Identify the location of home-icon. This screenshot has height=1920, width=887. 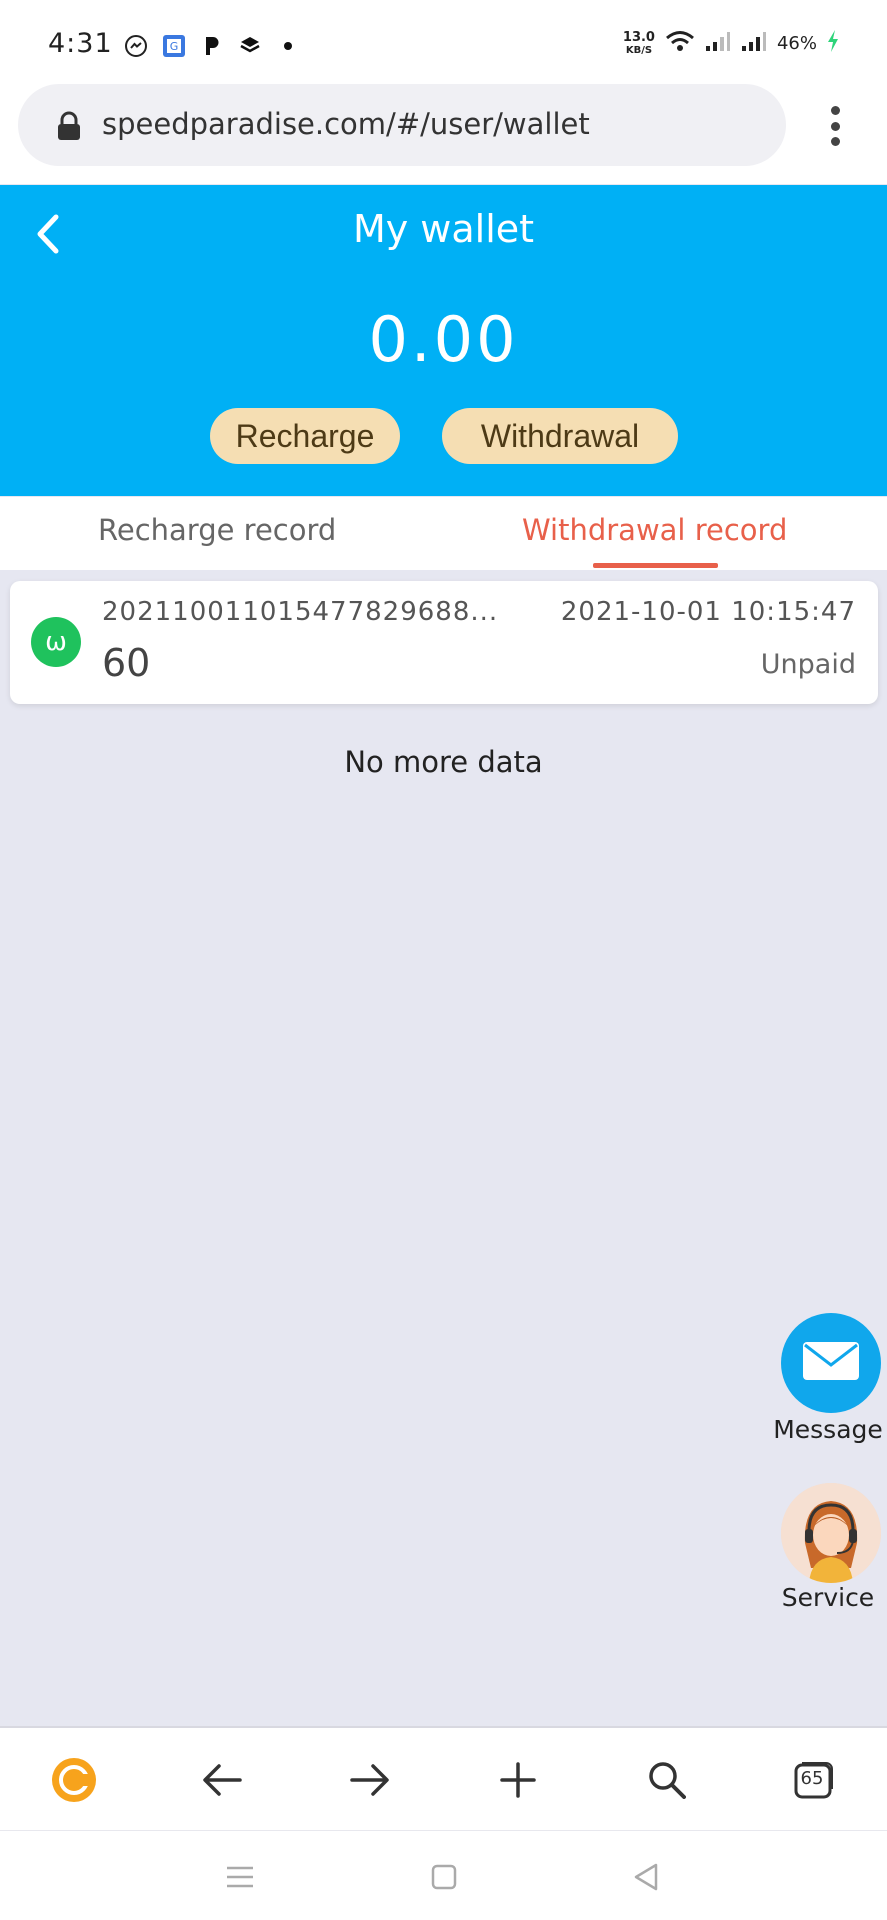
(444, 1877).